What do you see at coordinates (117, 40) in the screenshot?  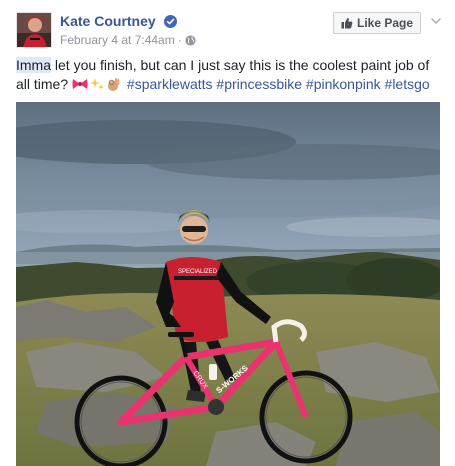 I see `post-timestamp: February 4 at 7:44am` at bounding box center [117, 40].